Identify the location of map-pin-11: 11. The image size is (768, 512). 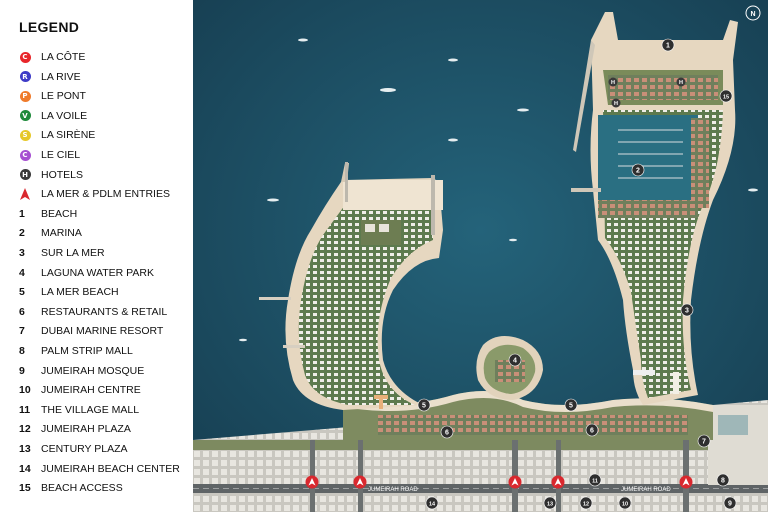
(595, 480).